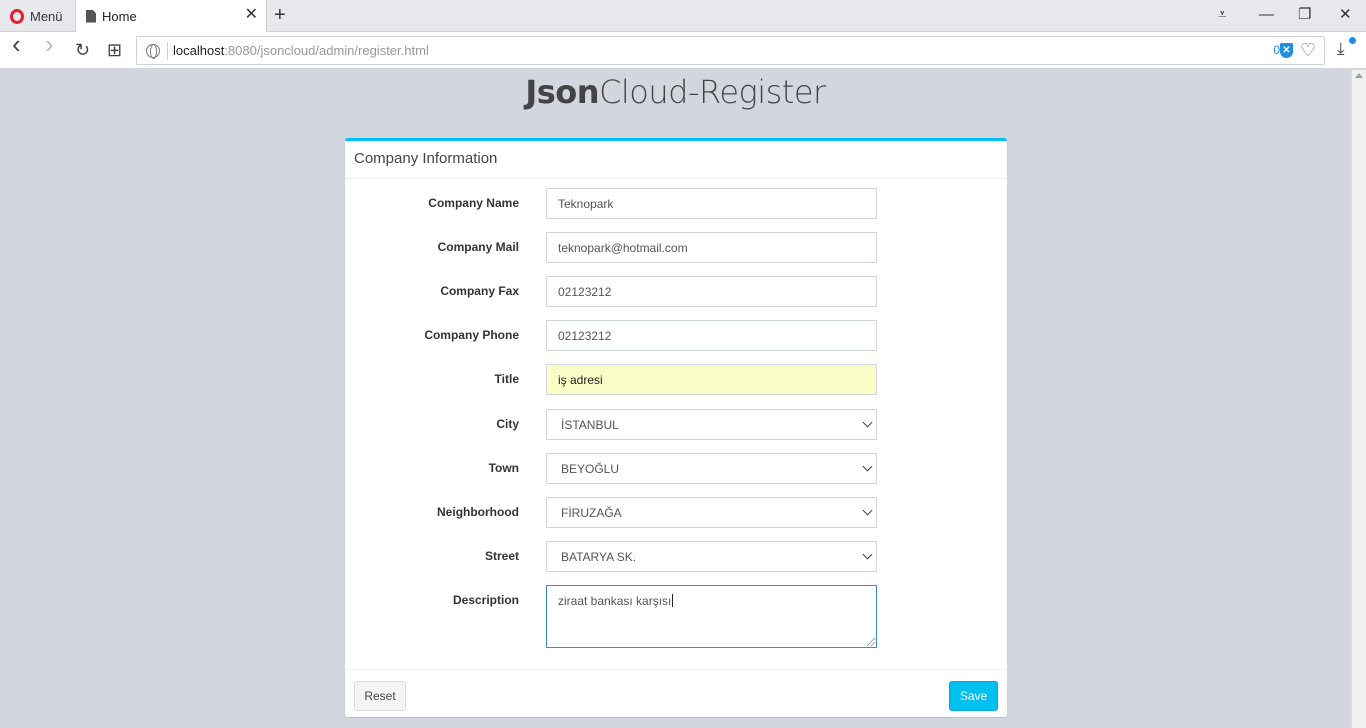 Image resolution: width=1366 pixels, height=728 pixels. I want to click on form-row-description: Description ziraat bankası karşısı, so click(676, 616).